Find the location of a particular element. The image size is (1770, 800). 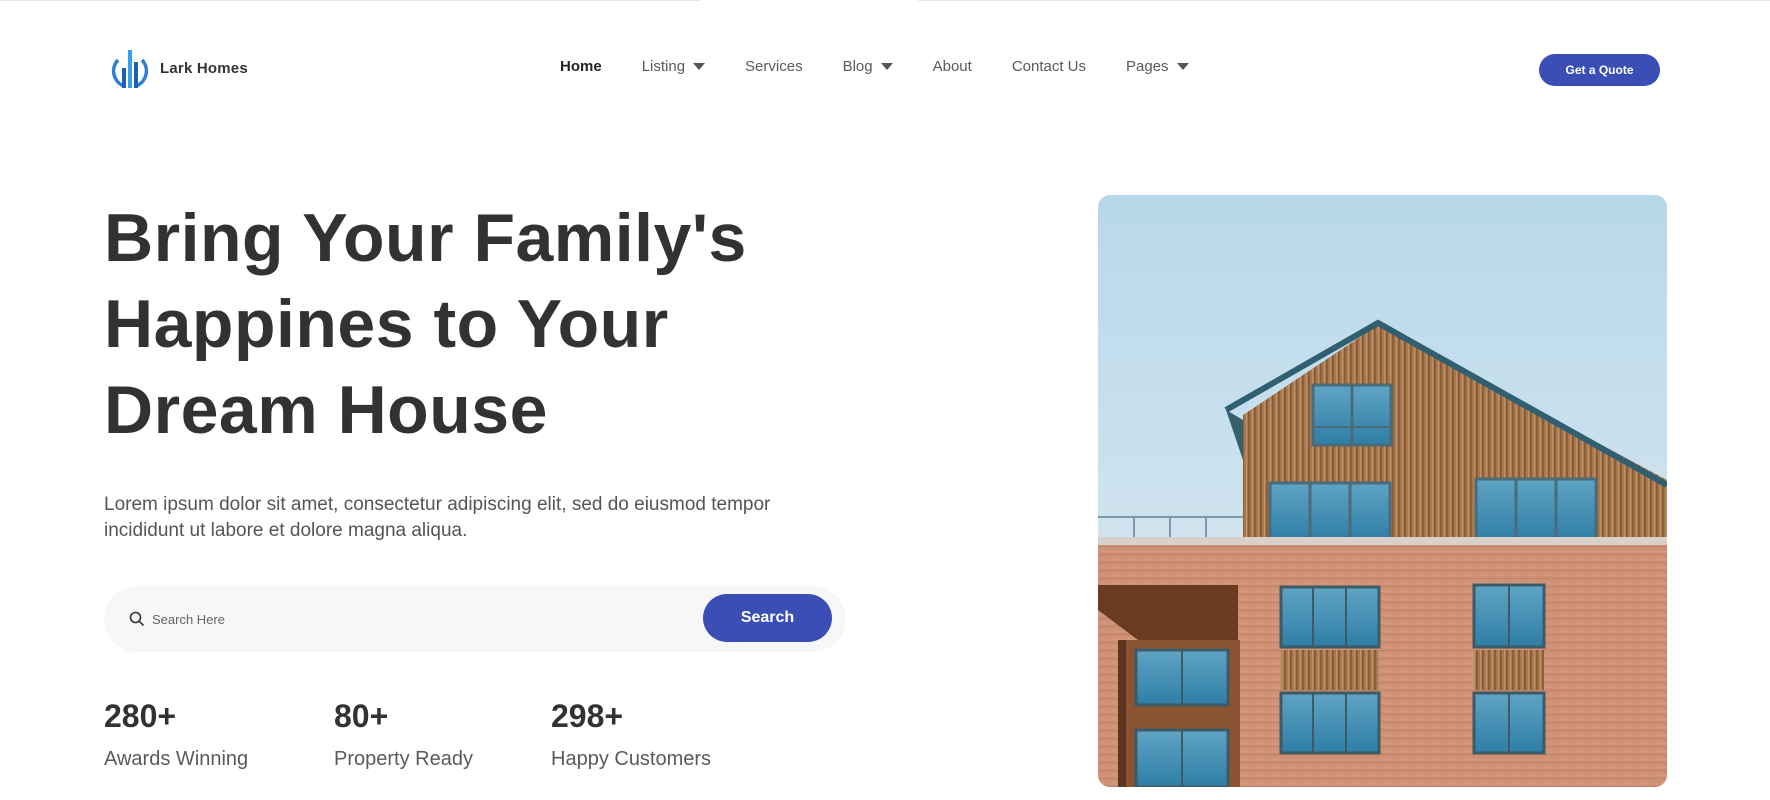

nav-item-label: Pages is located at coordinates (1147, 66).